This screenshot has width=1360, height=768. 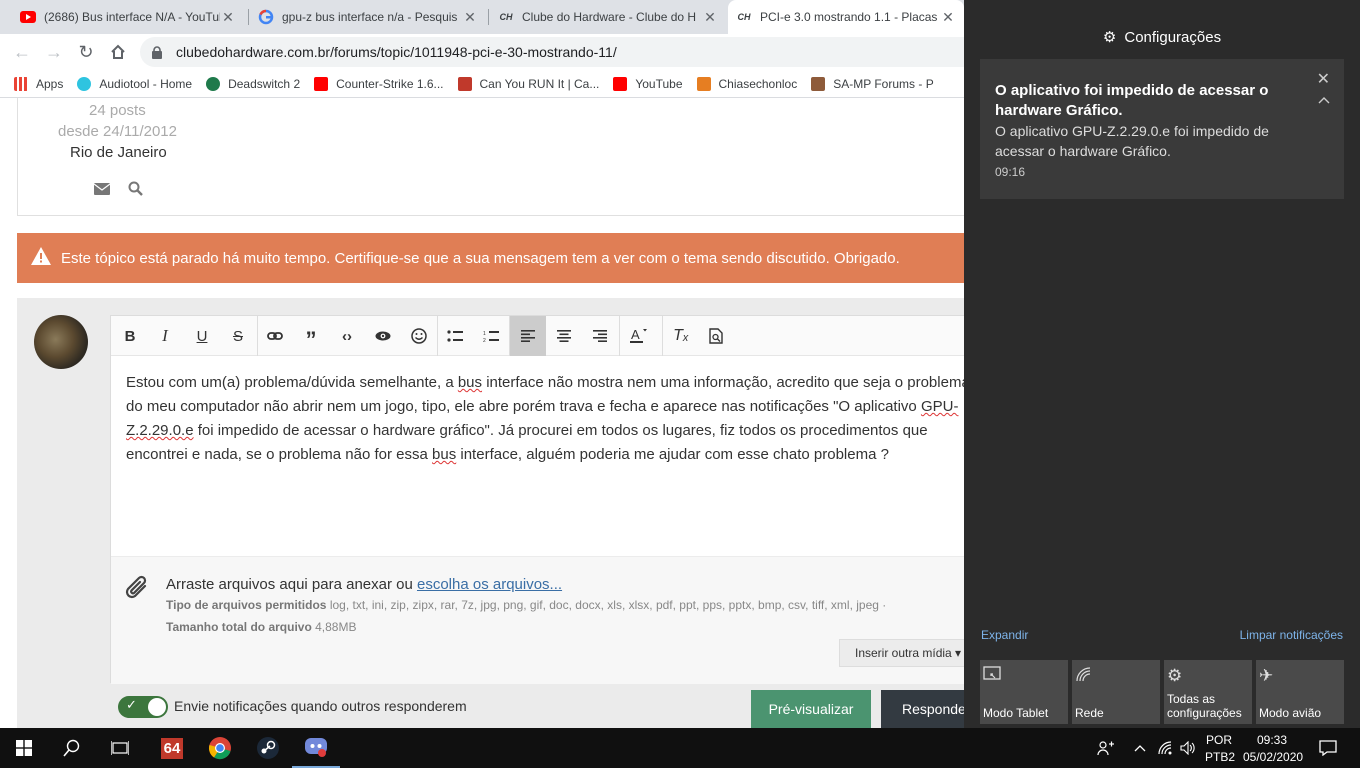 I want to click on bookmark-item: Audiotool - Home, so click(x=134, y=83).